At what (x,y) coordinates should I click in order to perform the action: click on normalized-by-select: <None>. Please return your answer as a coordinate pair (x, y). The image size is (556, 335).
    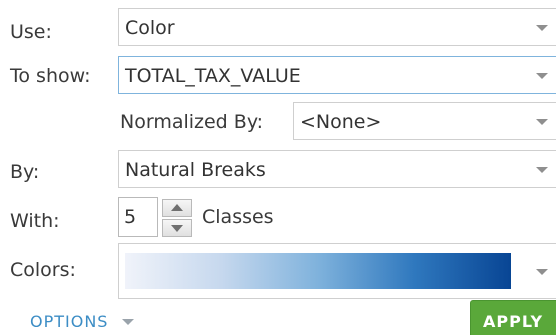
    Looking at the image, I should click on (424, 121).